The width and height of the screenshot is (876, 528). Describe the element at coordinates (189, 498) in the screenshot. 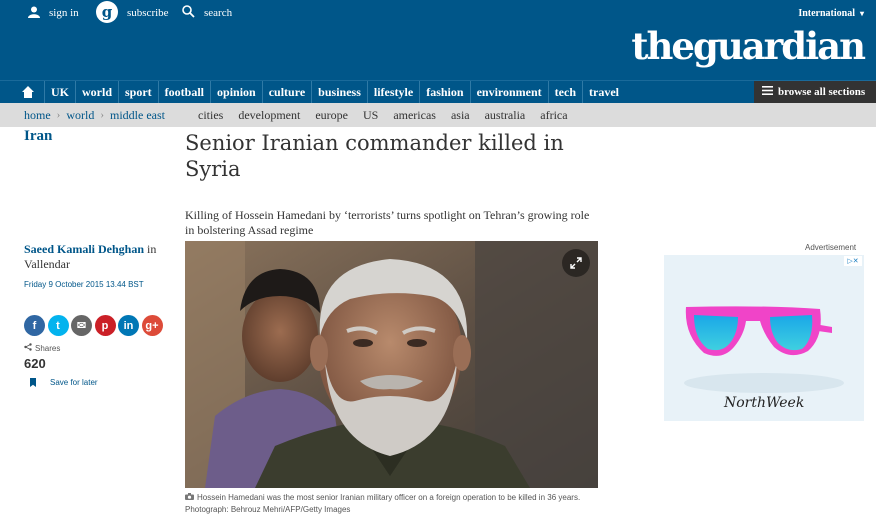

I see `camera-icon` at that location.